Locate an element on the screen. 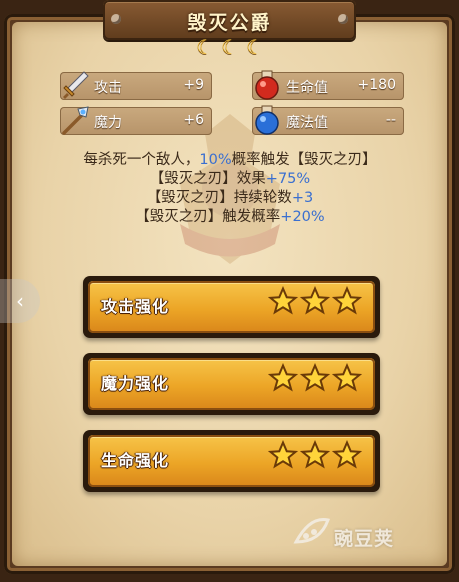 This screenshot has height=582, width=459. description-line: 【毁灭之刃】持续轮数+3 is located at coordinates (230, 198).